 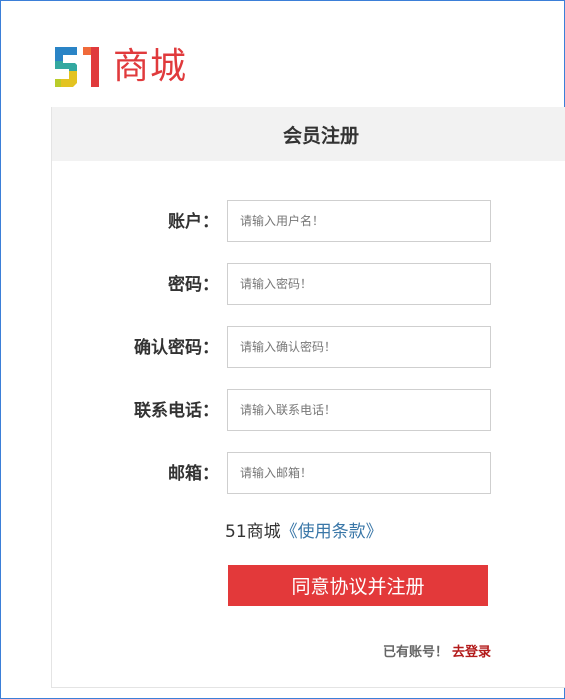 I want to click on username-row: 账户：, so click(x=308, y=222).